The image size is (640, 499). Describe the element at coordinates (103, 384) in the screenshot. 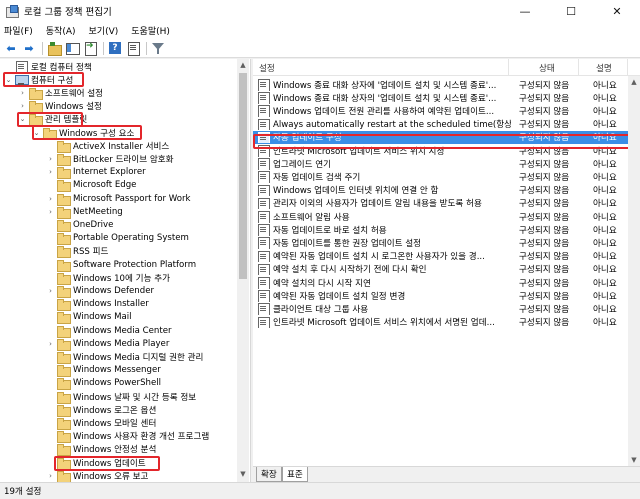

I see `tree-item: Windows PowerShell` at that location.